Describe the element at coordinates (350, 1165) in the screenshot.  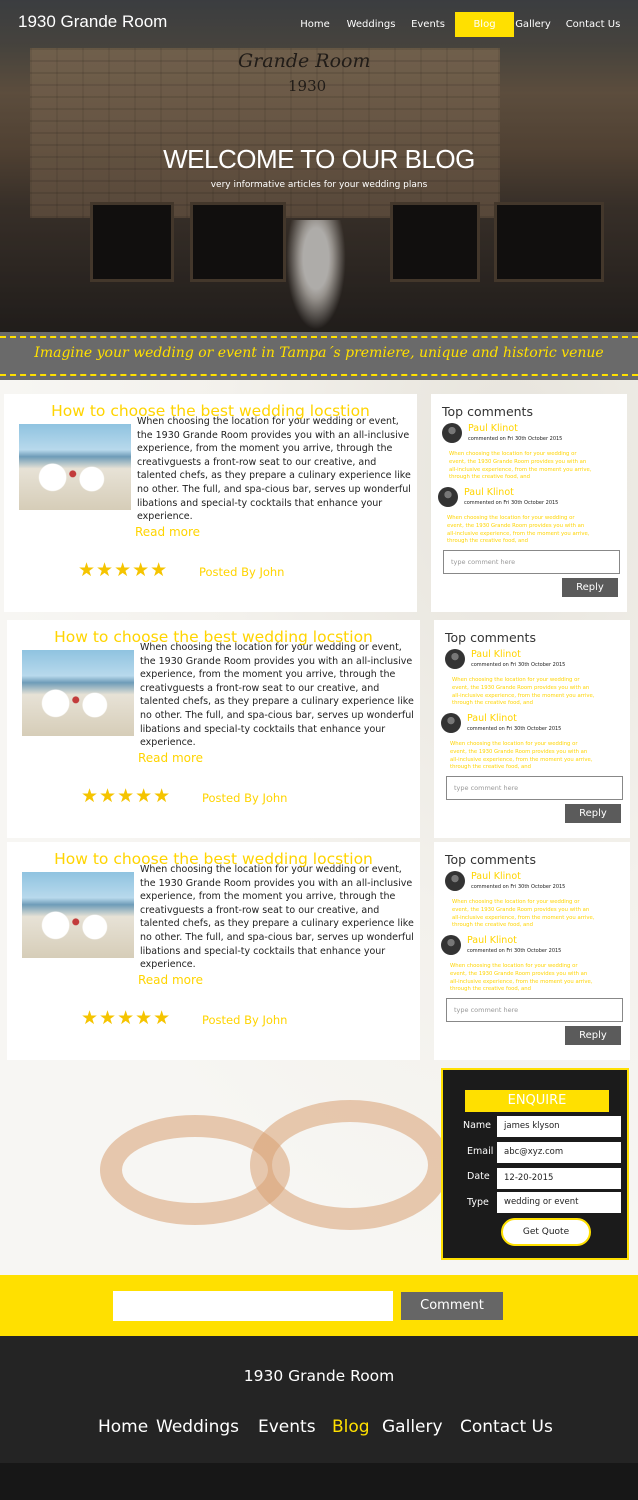
I see `wedding-ring-image` at that location.